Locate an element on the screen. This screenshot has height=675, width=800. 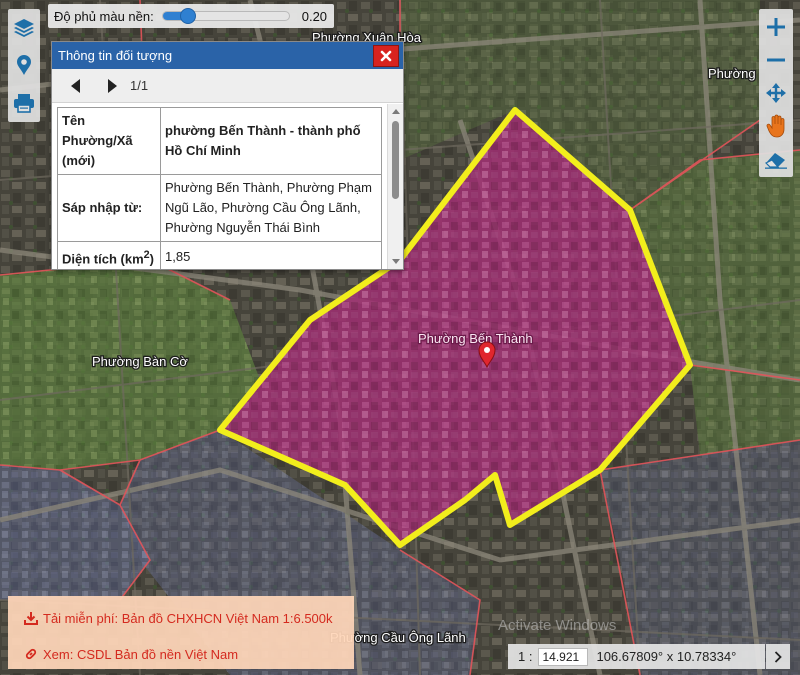
view-database-link: Xem: CSDL Bản đồ nền Việt Nam is located at coordinates (189, 654).